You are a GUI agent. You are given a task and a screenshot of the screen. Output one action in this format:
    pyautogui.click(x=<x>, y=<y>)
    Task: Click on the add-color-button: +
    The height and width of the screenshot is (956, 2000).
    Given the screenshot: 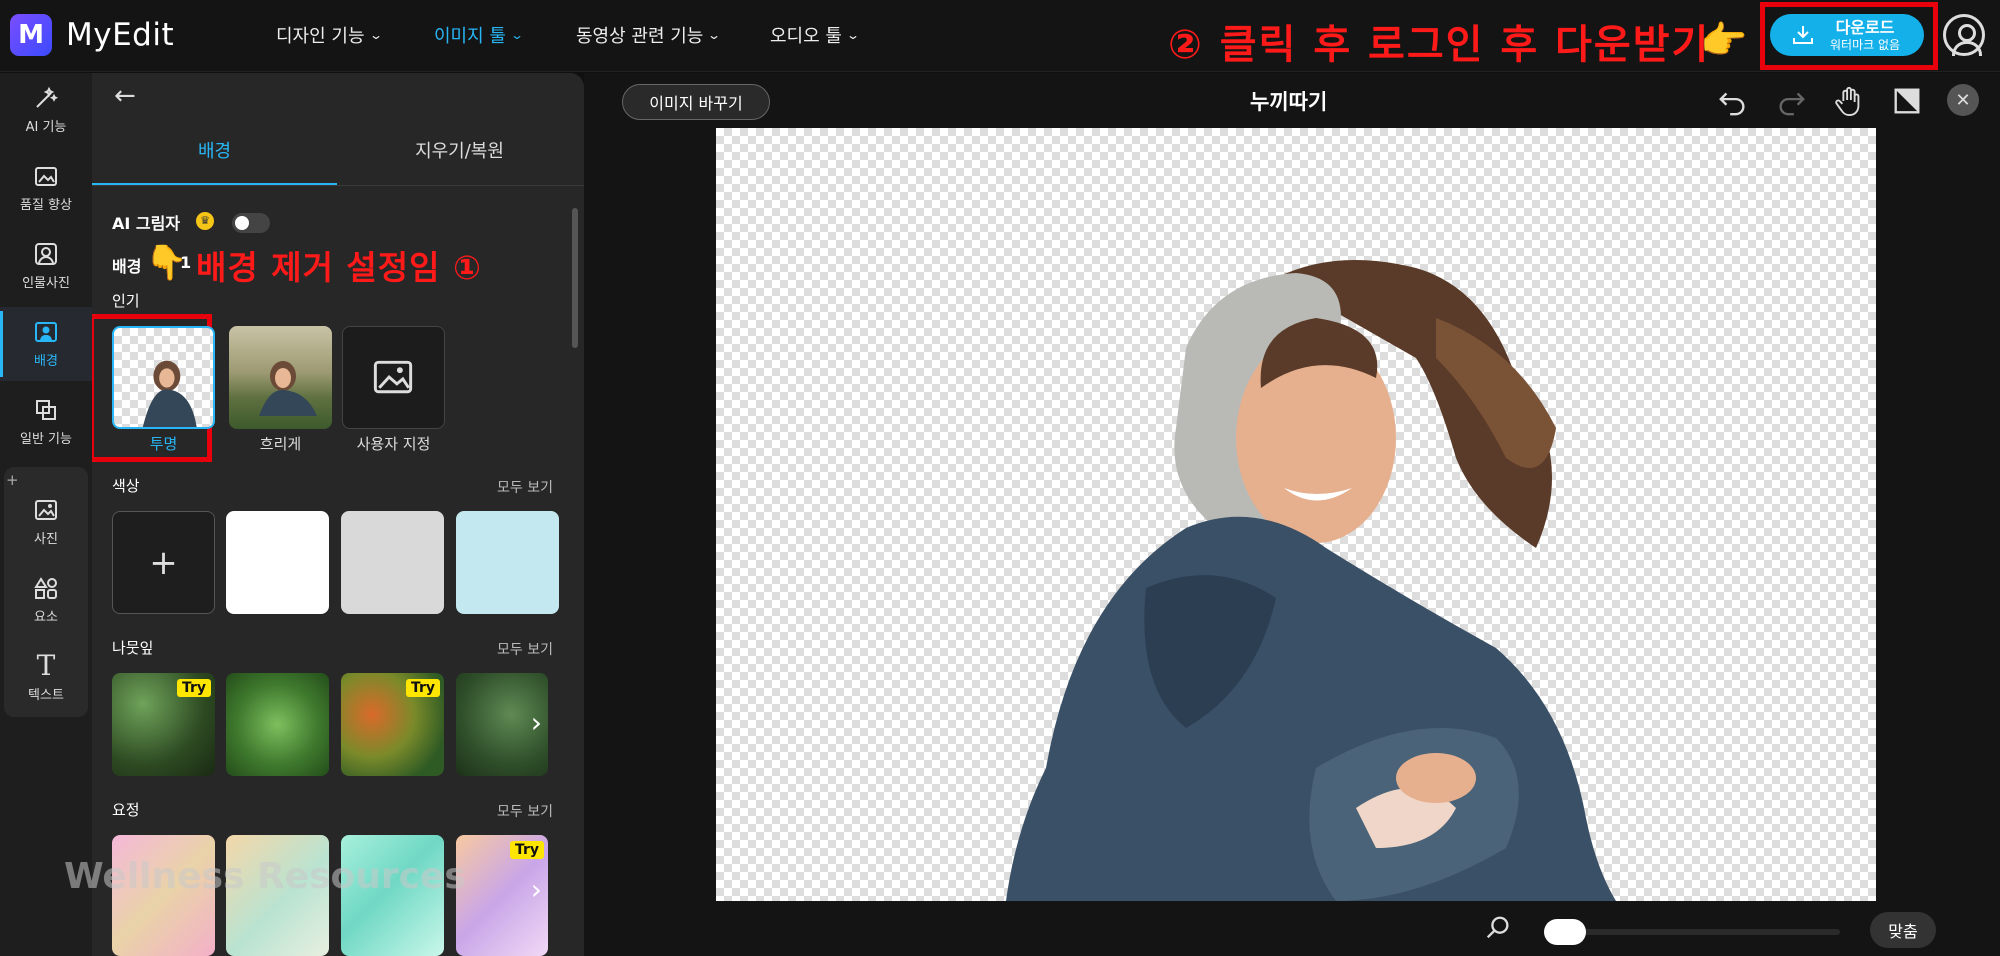 What is the action you would take?
    pyautogui.click(x=163, y=562)
    